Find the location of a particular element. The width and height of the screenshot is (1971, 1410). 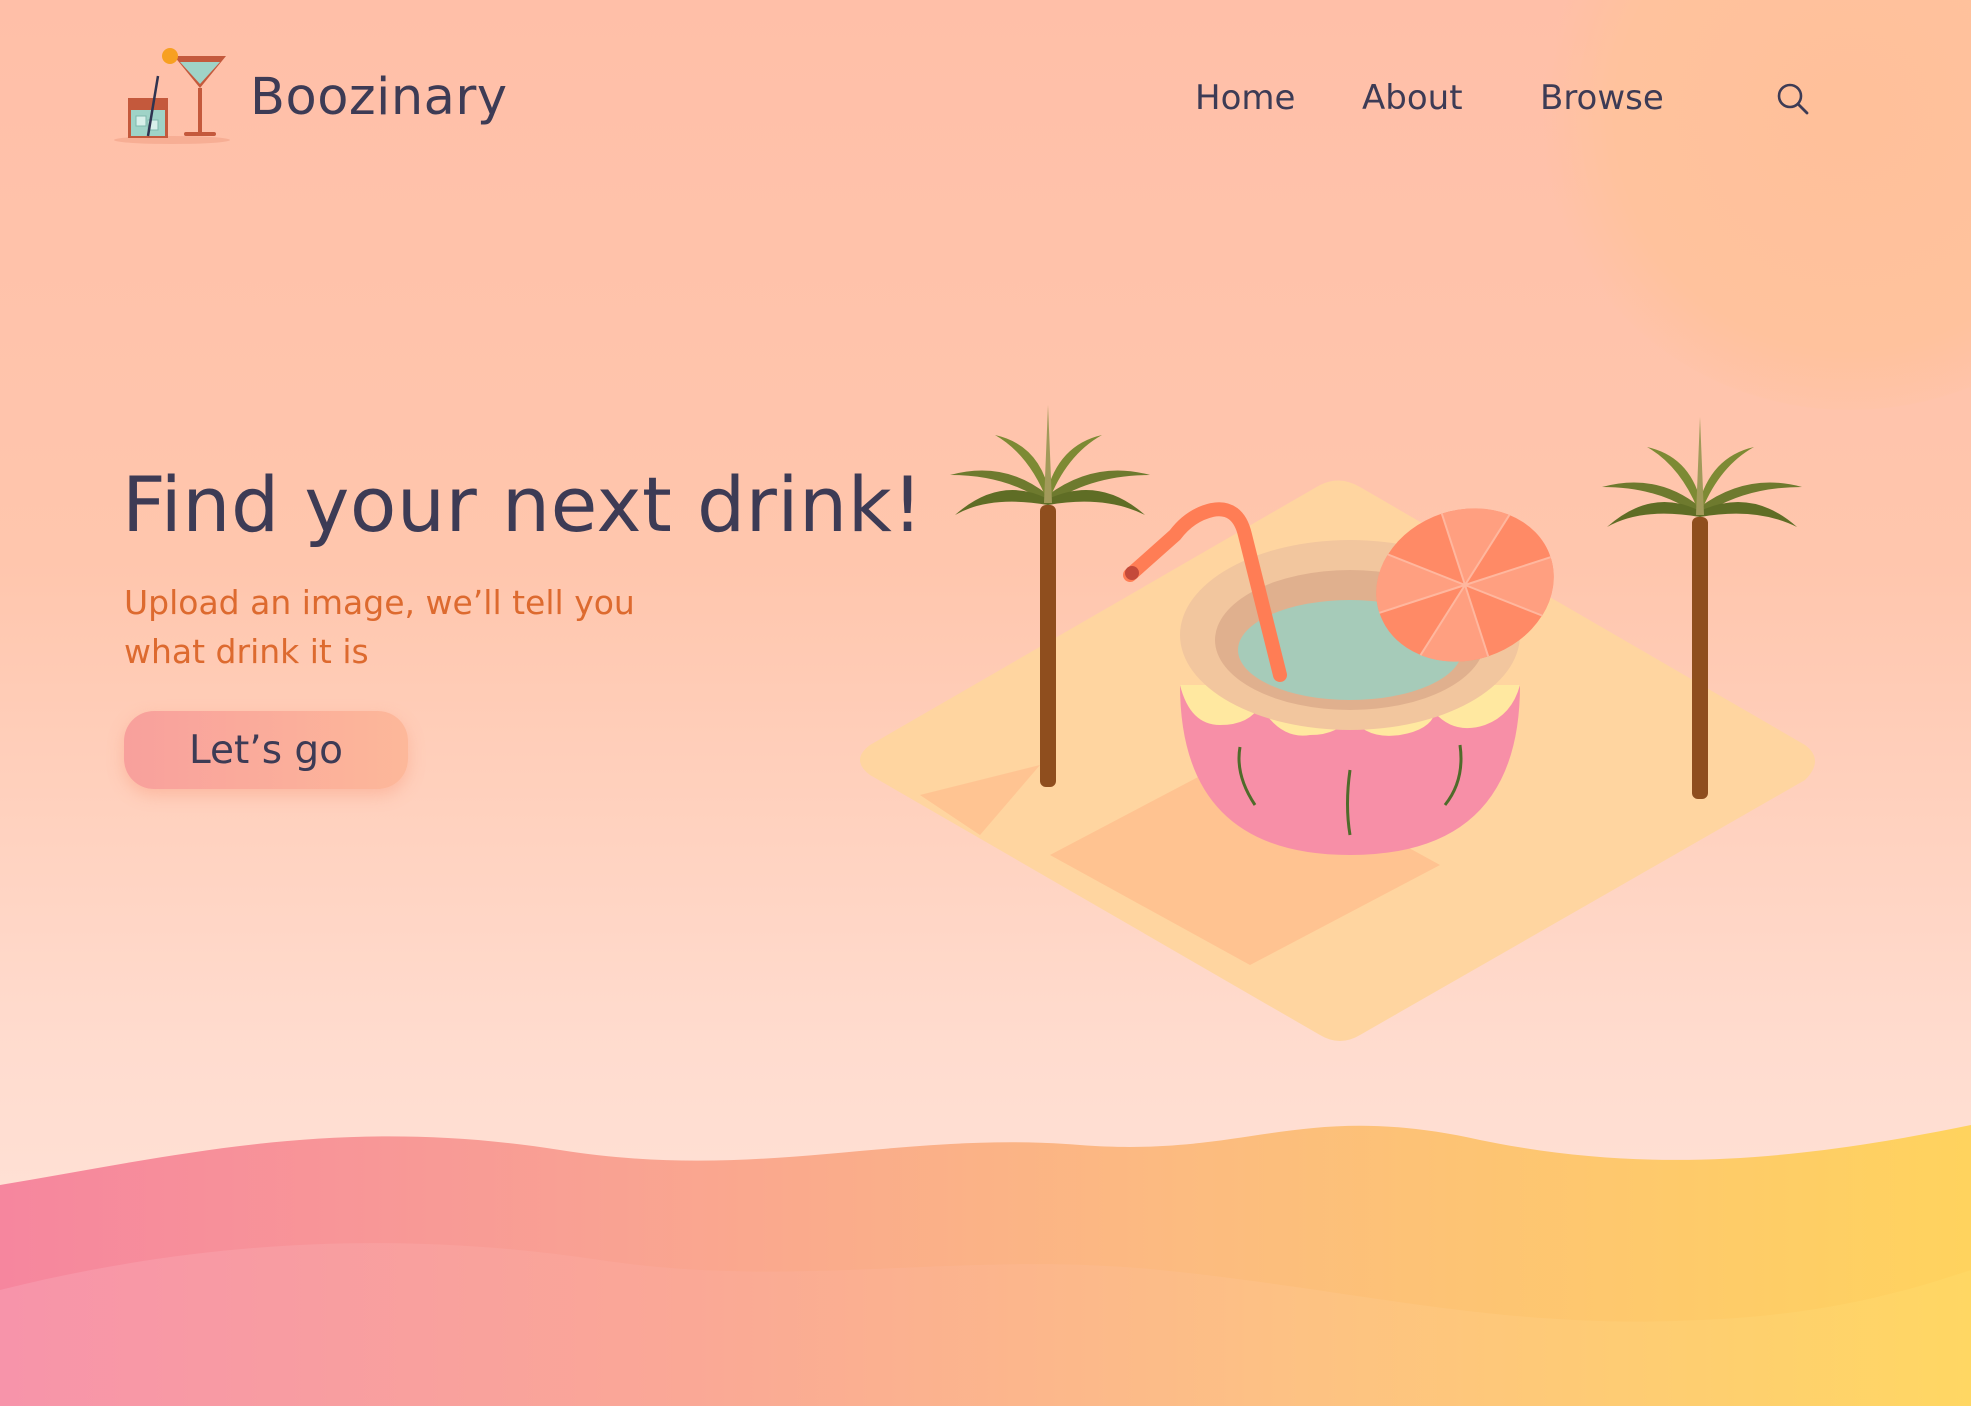

cocktail-logo-icon is located at coordinates (173, 97).